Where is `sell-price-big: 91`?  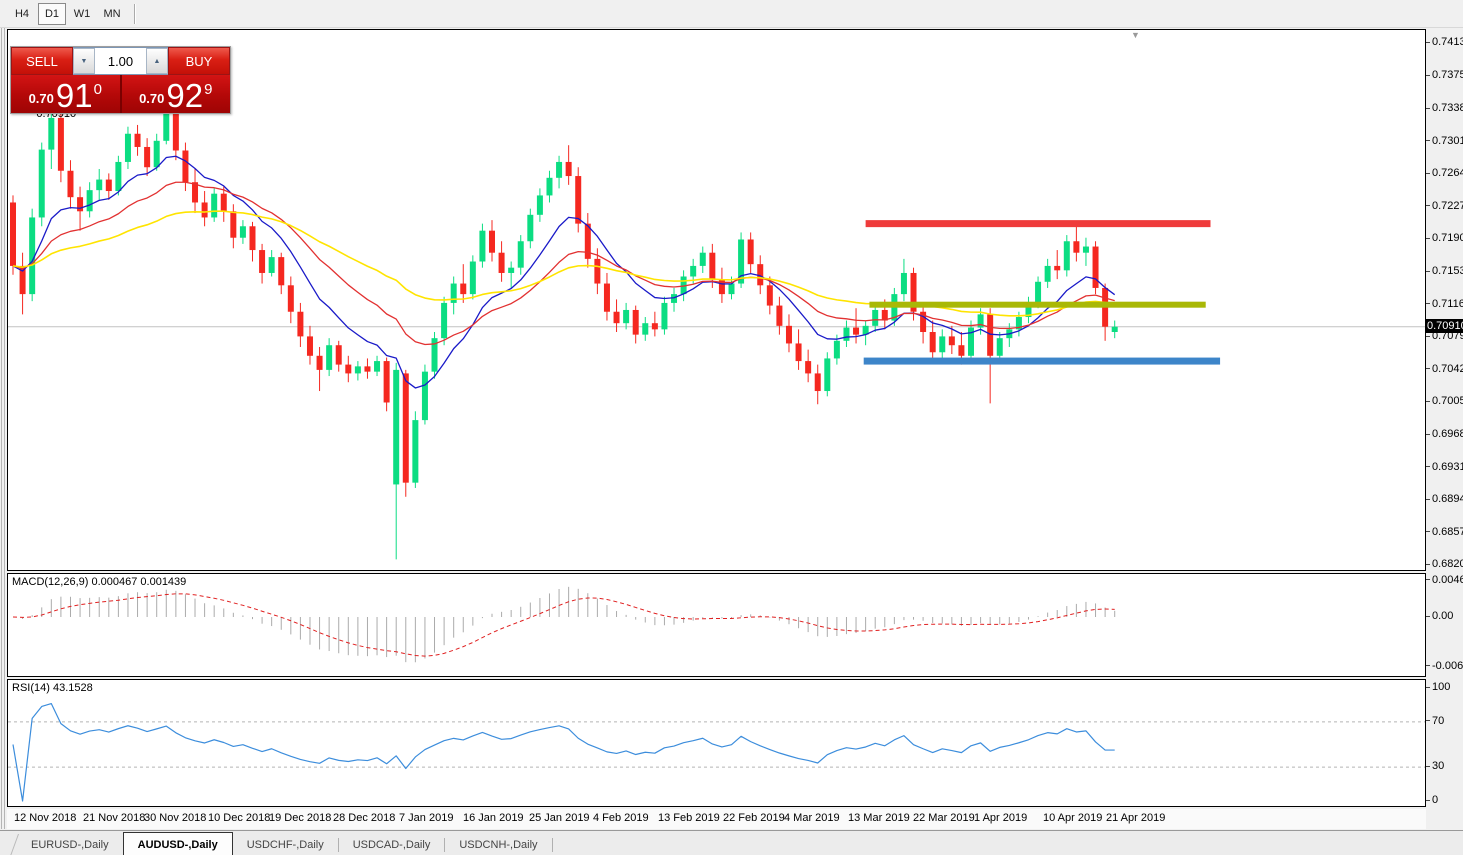 sell-price-big: 91 is located at coordinates (74, 95).